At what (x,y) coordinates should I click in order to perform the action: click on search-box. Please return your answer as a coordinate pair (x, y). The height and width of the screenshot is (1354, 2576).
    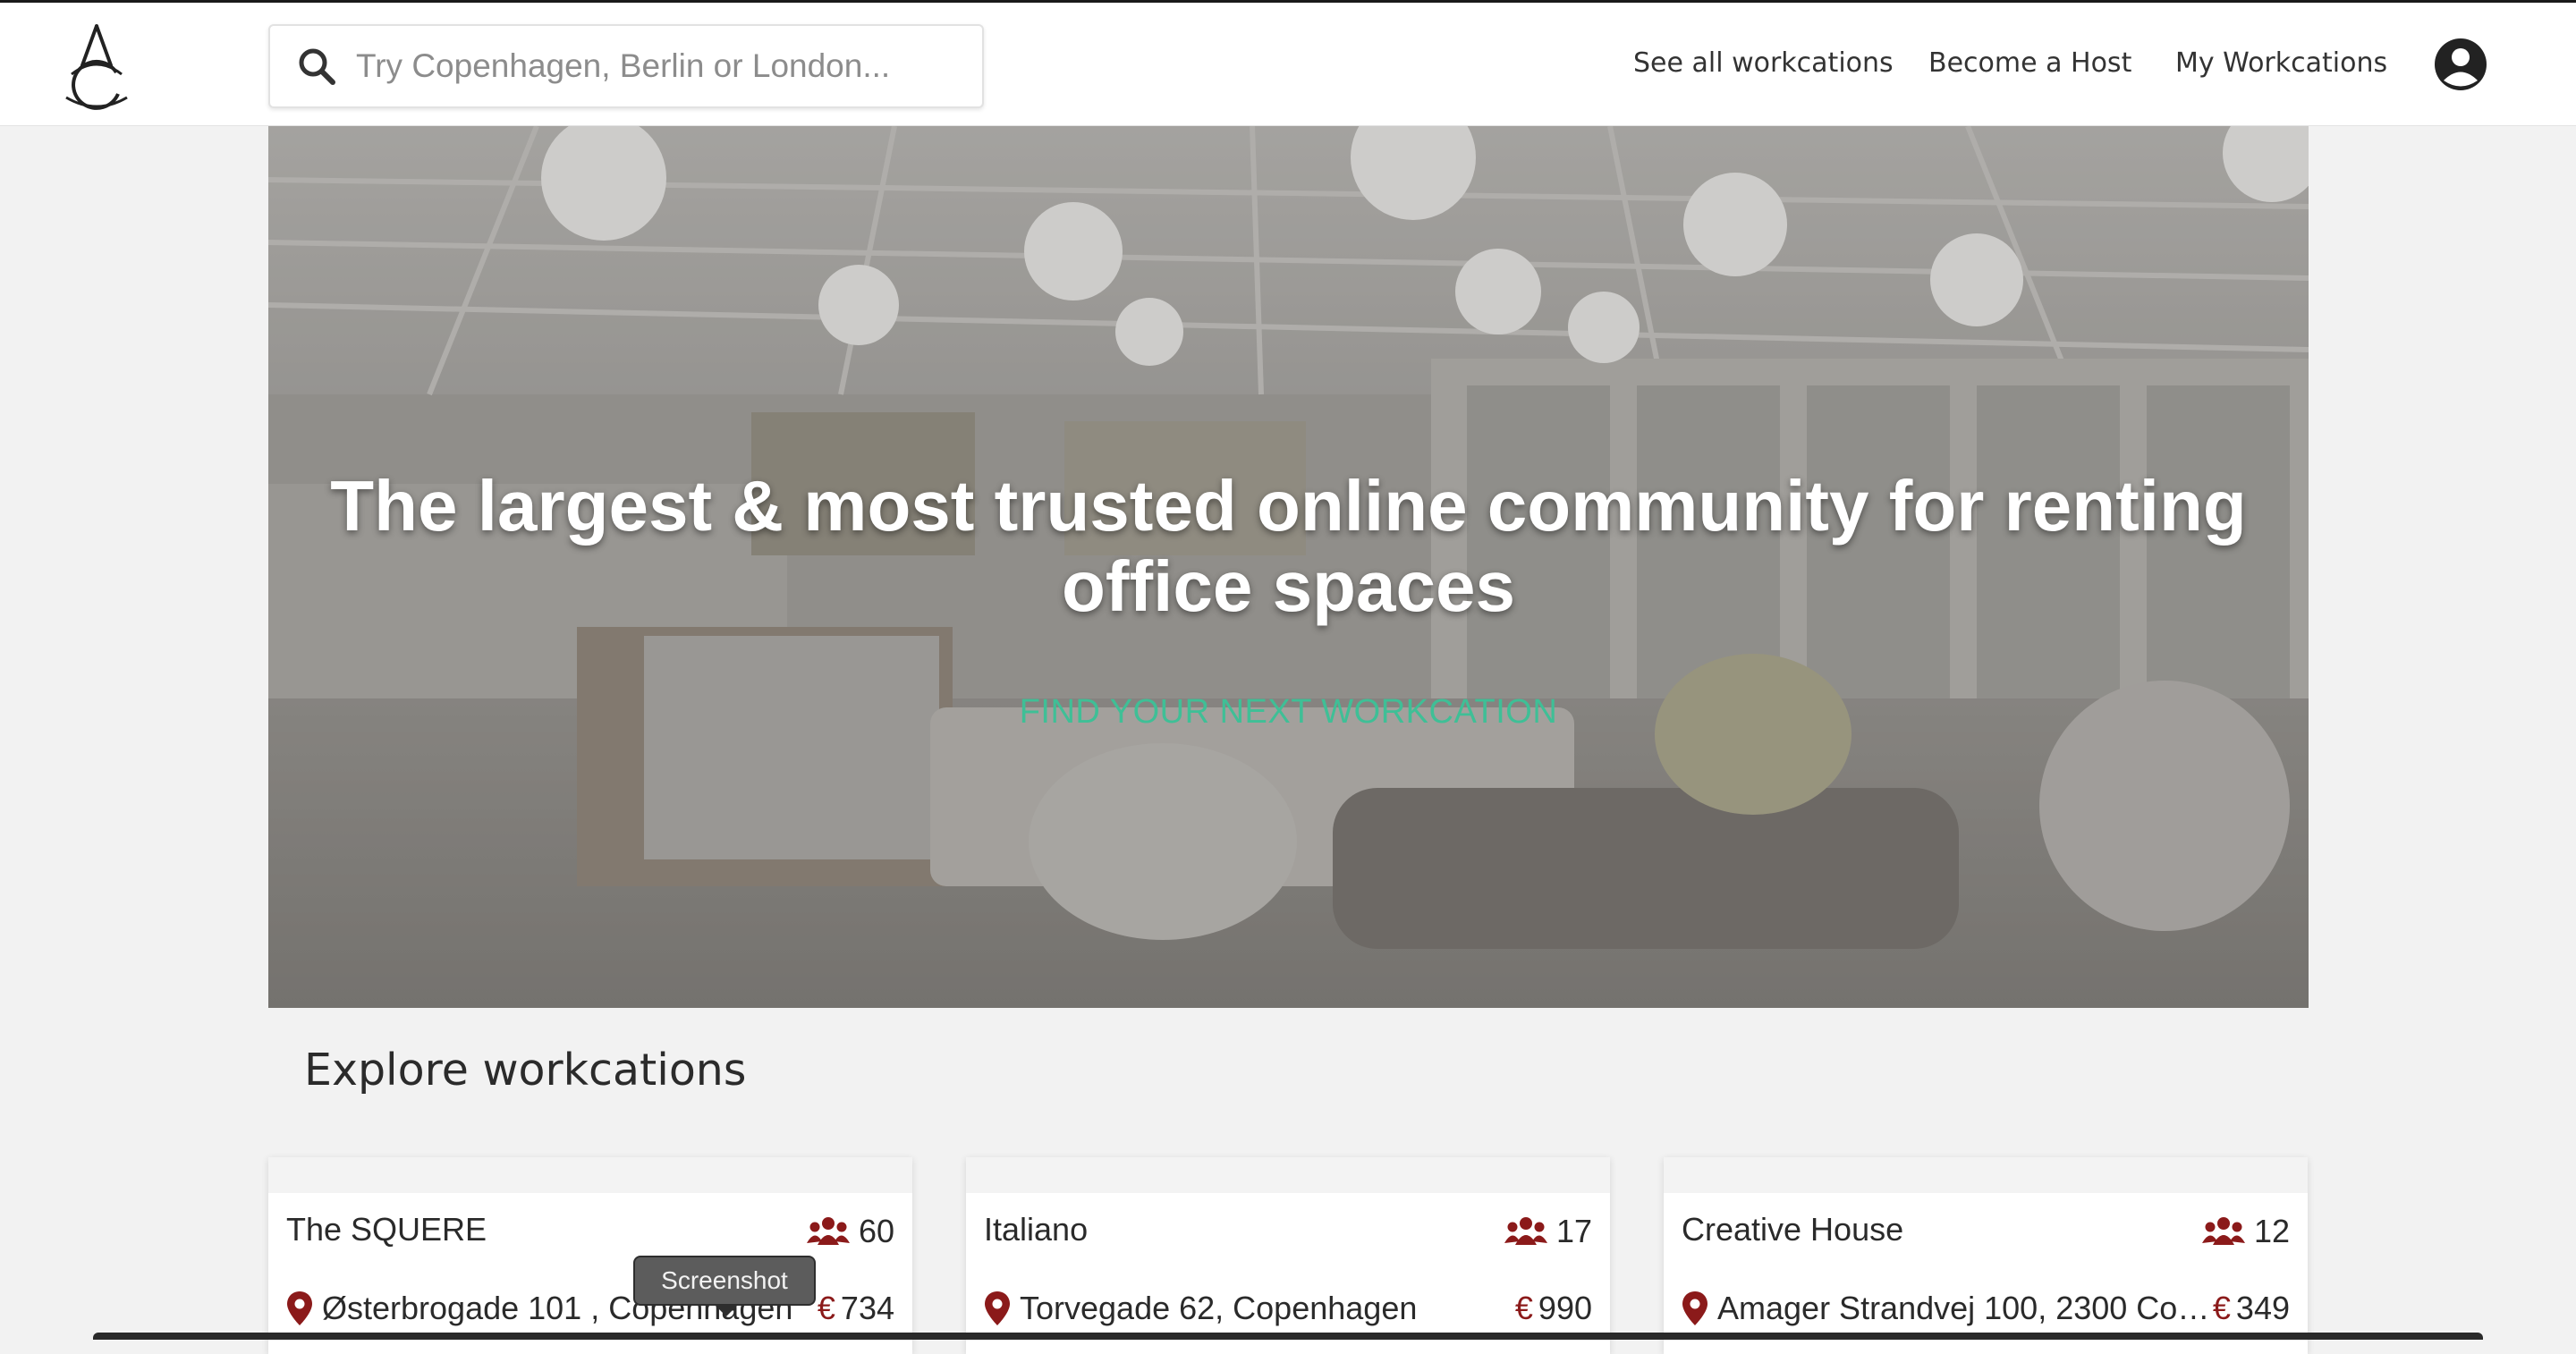
    Looking at the image, I should click on (626, 66).